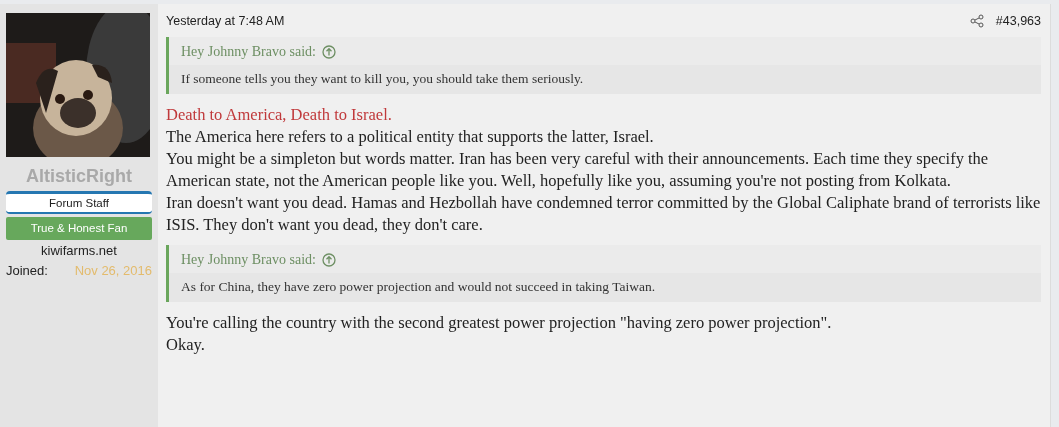 This screenshot has width=1059, height=427. Describe the element at coordinates (79, 202) in the screenshot. I see `user-banner: Forum Staff` at that location.